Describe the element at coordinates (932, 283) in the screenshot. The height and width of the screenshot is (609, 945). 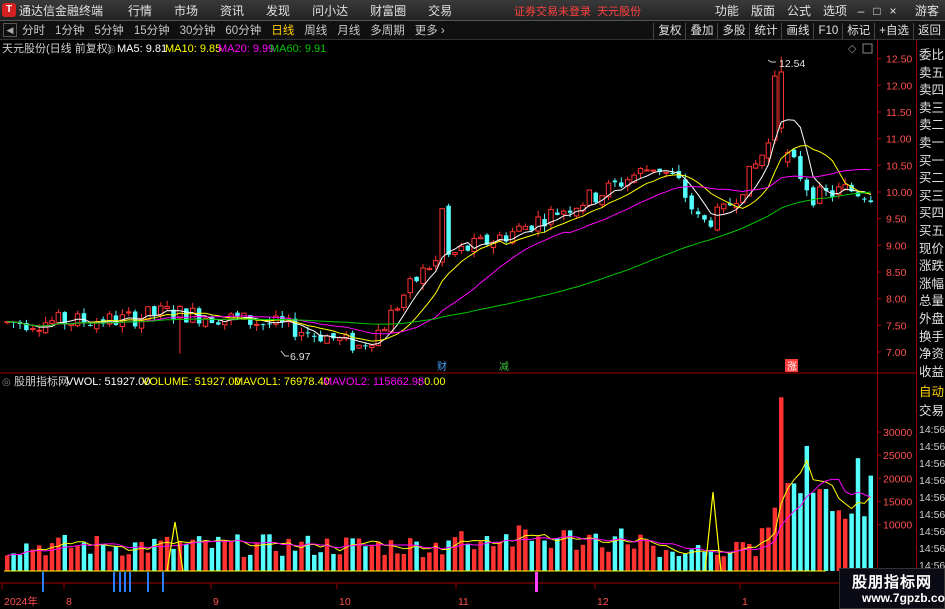
I see `quote-item: 涨幅` at that location.